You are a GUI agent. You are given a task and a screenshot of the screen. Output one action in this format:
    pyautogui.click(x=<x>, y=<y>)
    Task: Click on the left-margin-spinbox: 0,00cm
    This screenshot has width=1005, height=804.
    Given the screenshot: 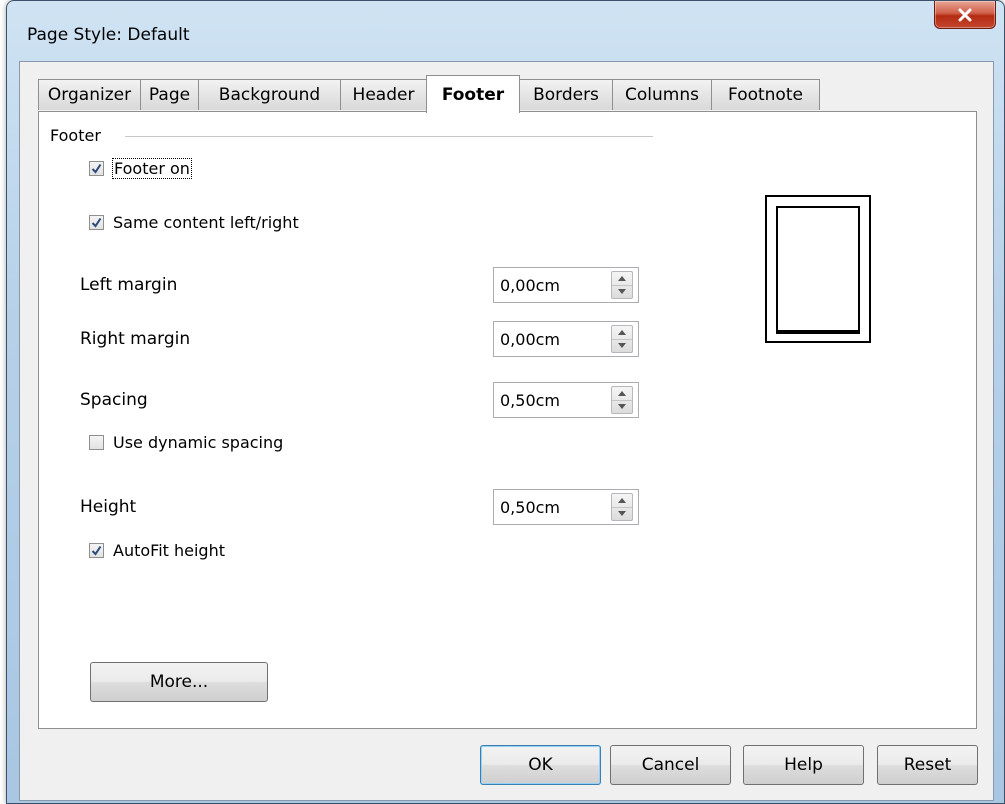 What is the action you would take?
    pyautogui.click(x=566, y=285)
    